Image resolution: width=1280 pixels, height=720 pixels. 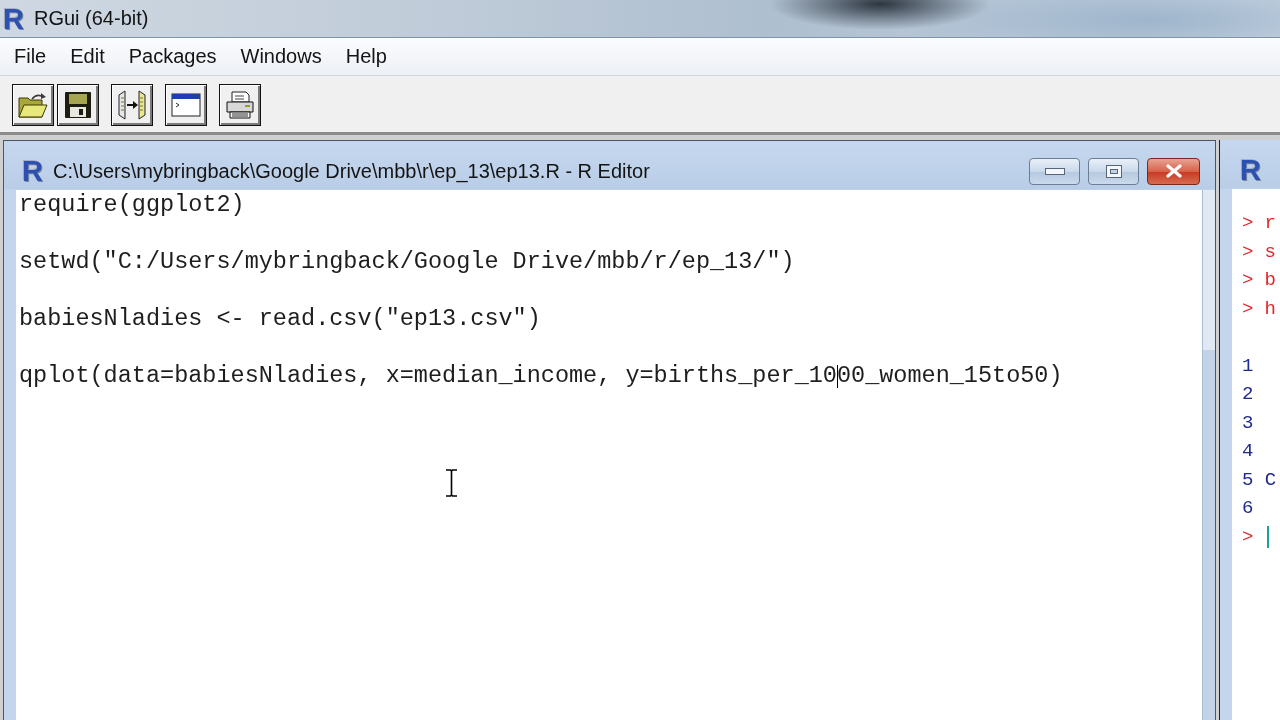 I want to click on minimize-icon, so click(x=1054, y=171).